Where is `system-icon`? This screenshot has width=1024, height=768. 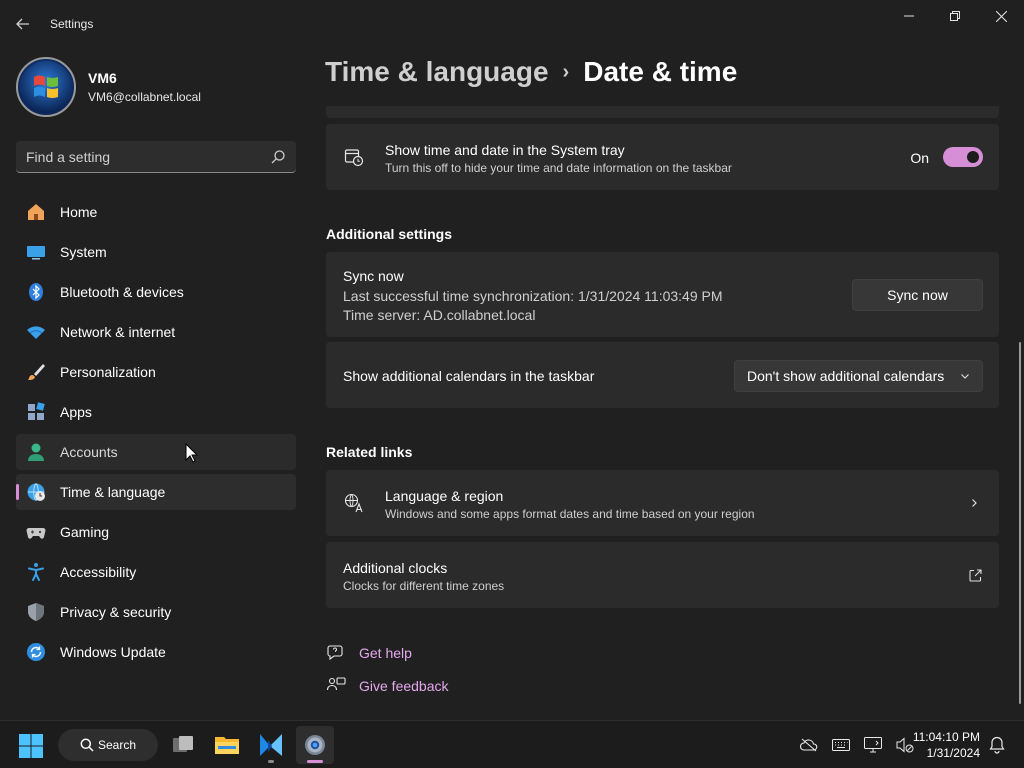
system-icon is located at coordinates (36, 252).